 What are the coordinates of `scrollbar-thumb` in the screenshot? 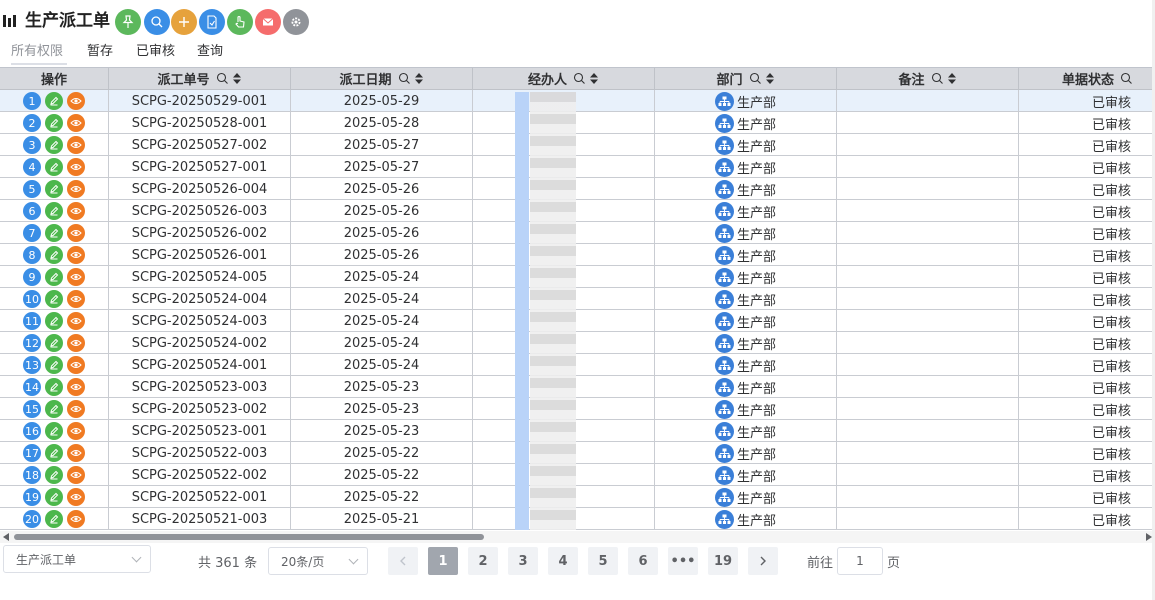 It's located at (249, 537).